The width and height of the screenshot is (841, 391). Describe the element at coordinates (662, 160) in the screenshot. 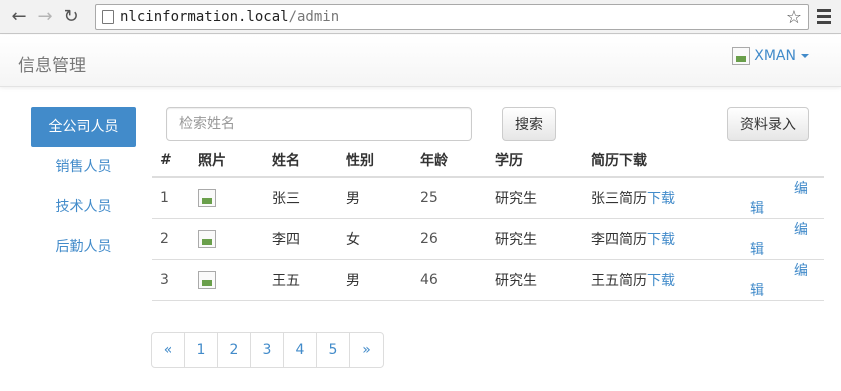

I see `col-header-resume: 简历下载` at that location.